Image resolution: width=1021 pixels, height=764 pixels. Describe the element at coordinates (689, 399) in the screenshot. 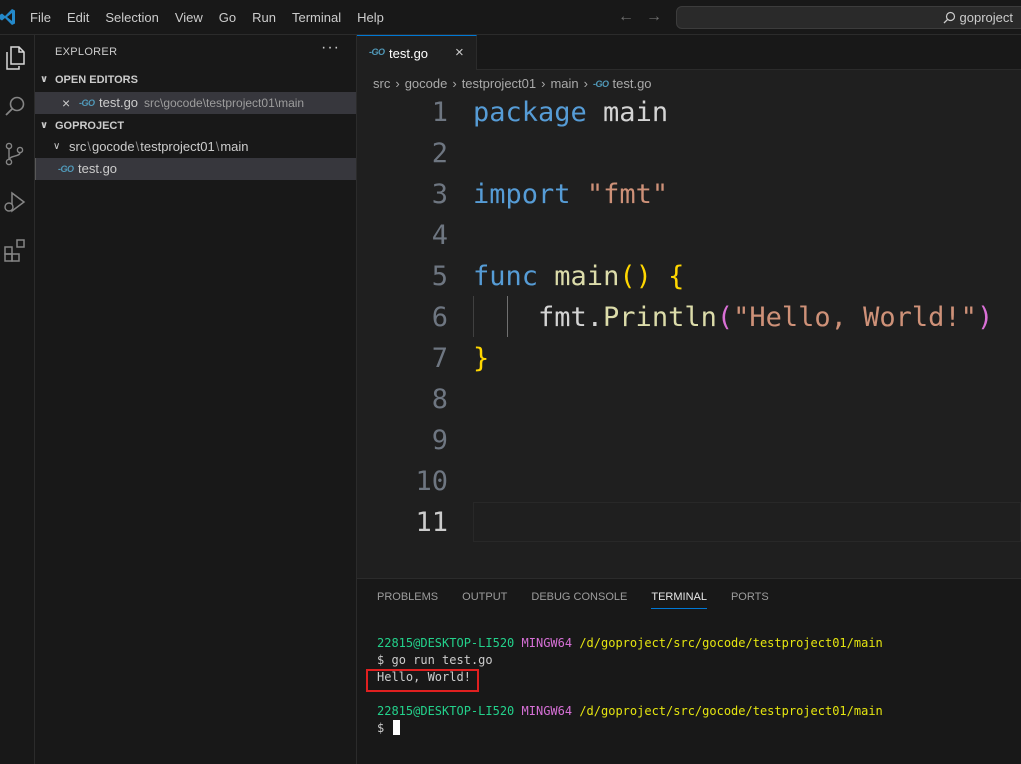

I see `code-line: 8` at that location.